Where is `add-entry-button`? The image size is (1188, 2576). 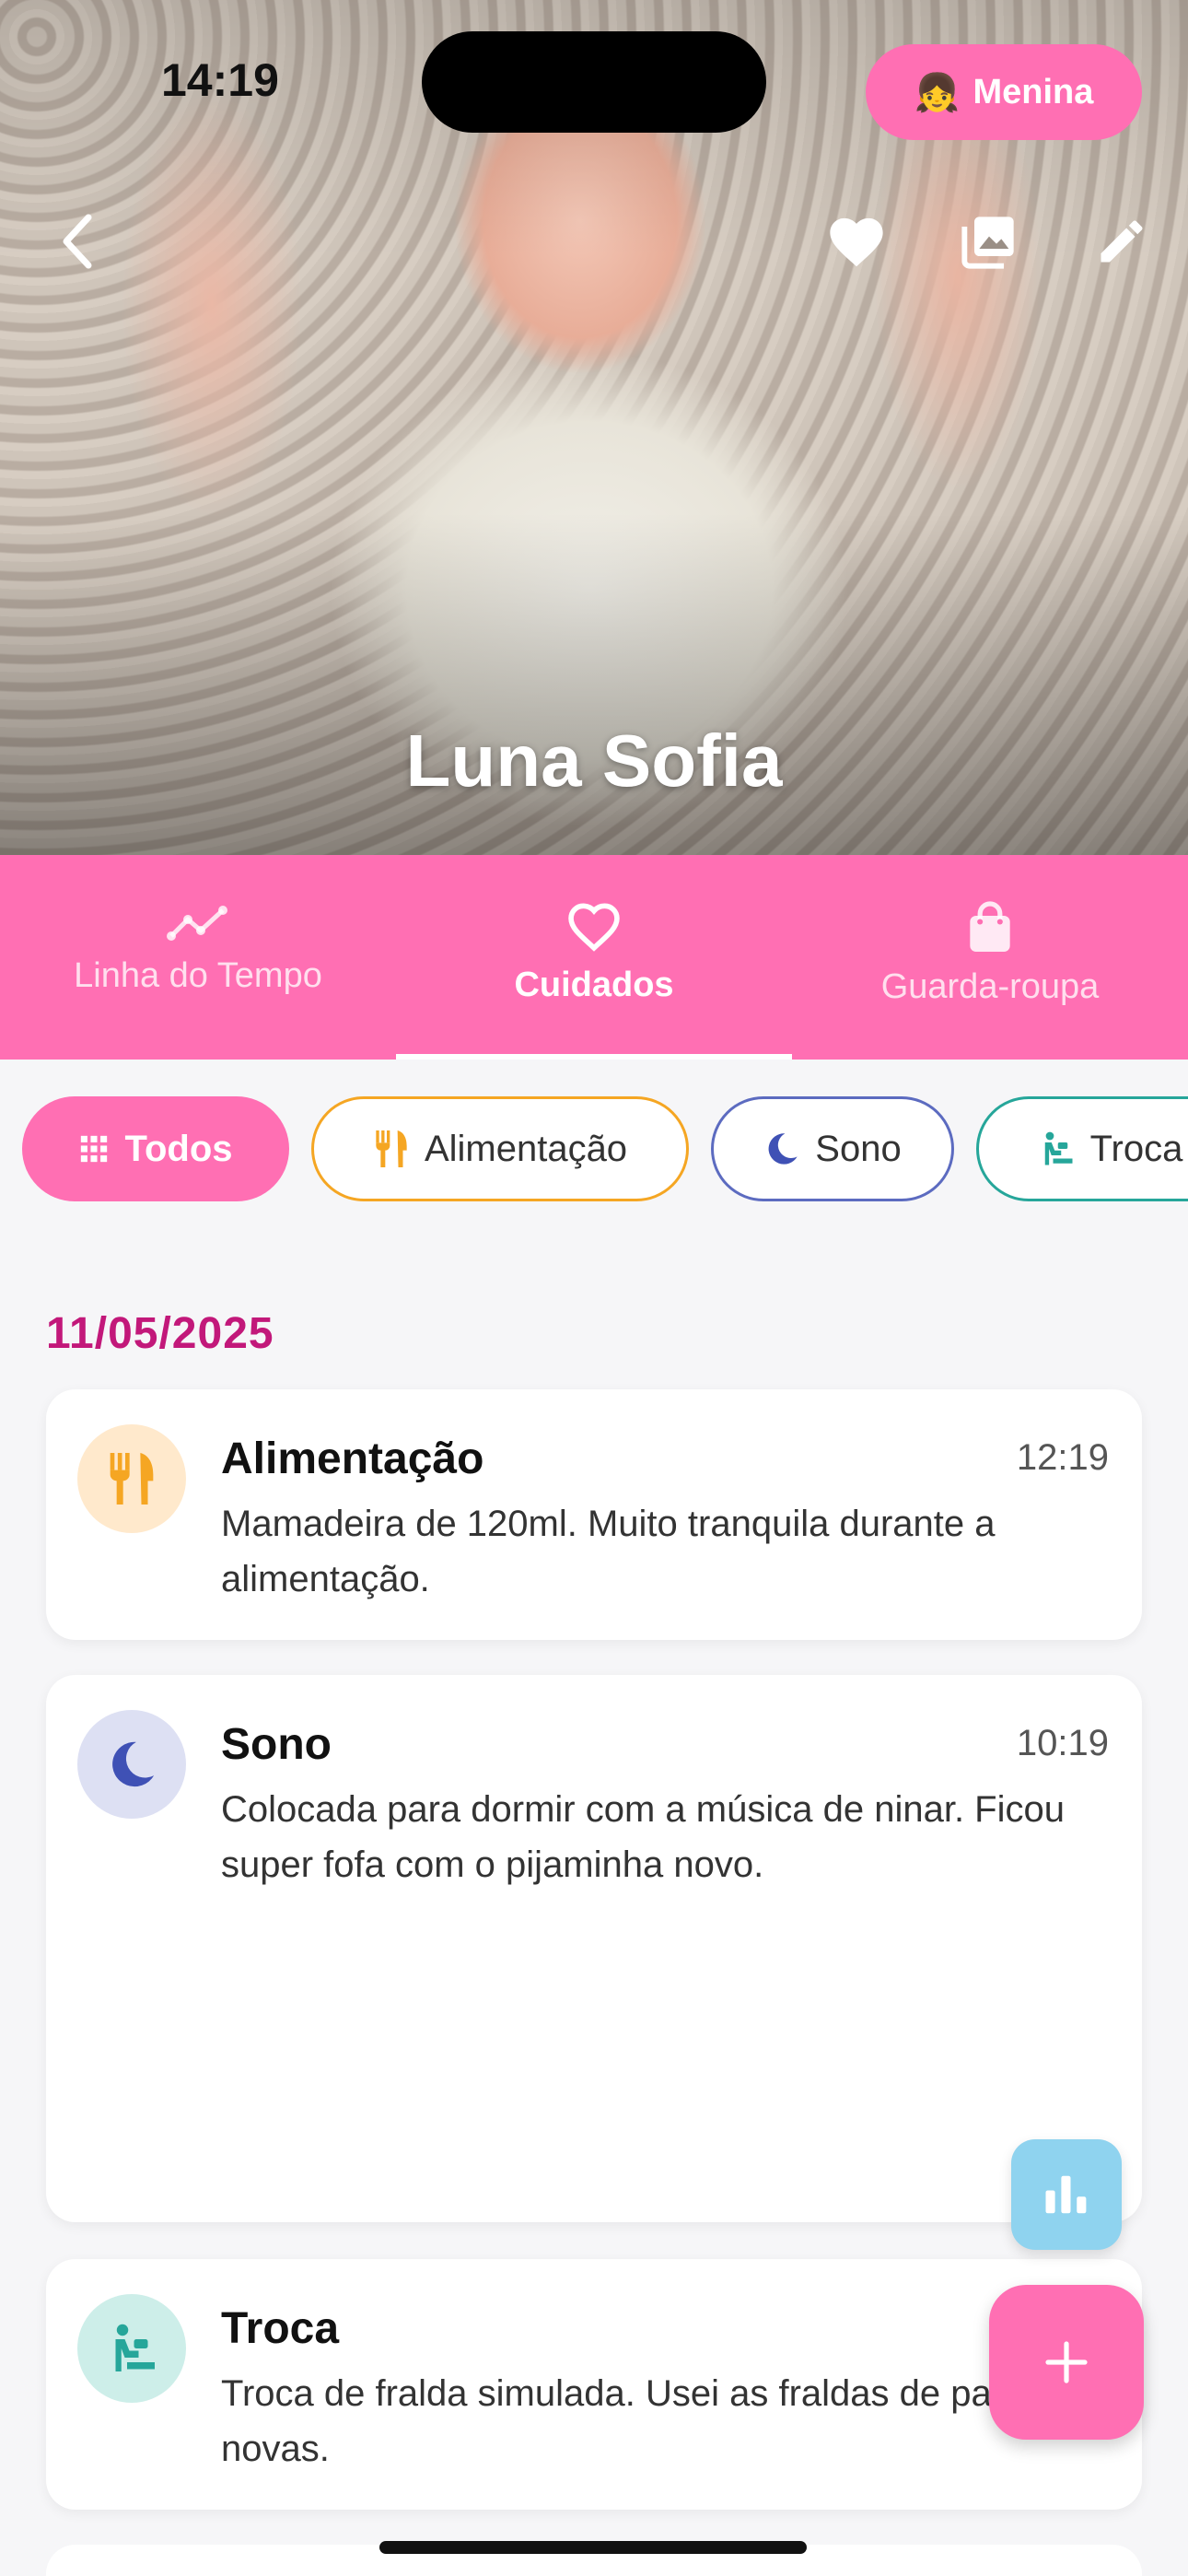
add-entry-button is located at coordinates (1066, 2362).